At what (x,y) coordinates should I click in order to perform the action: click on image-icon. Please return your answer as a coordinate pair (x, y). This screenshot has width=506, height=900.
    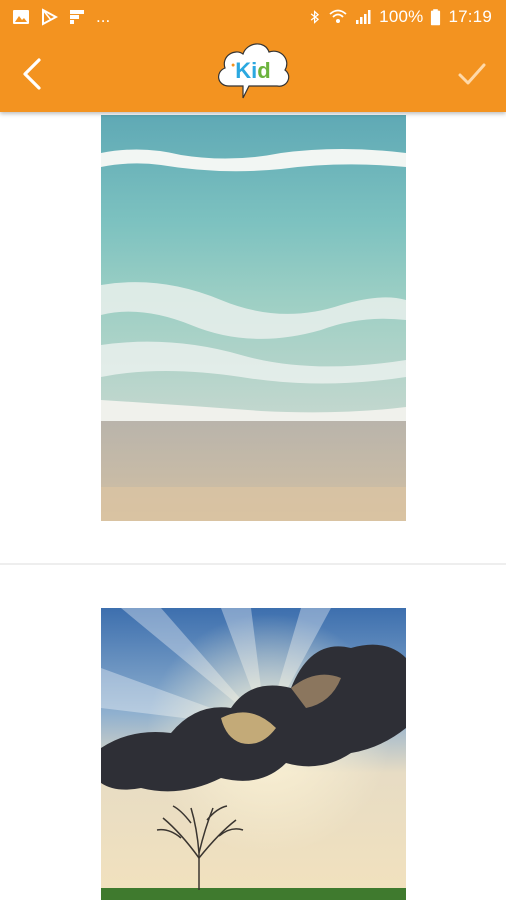
    Looking at the image, I should click on (21, 17).